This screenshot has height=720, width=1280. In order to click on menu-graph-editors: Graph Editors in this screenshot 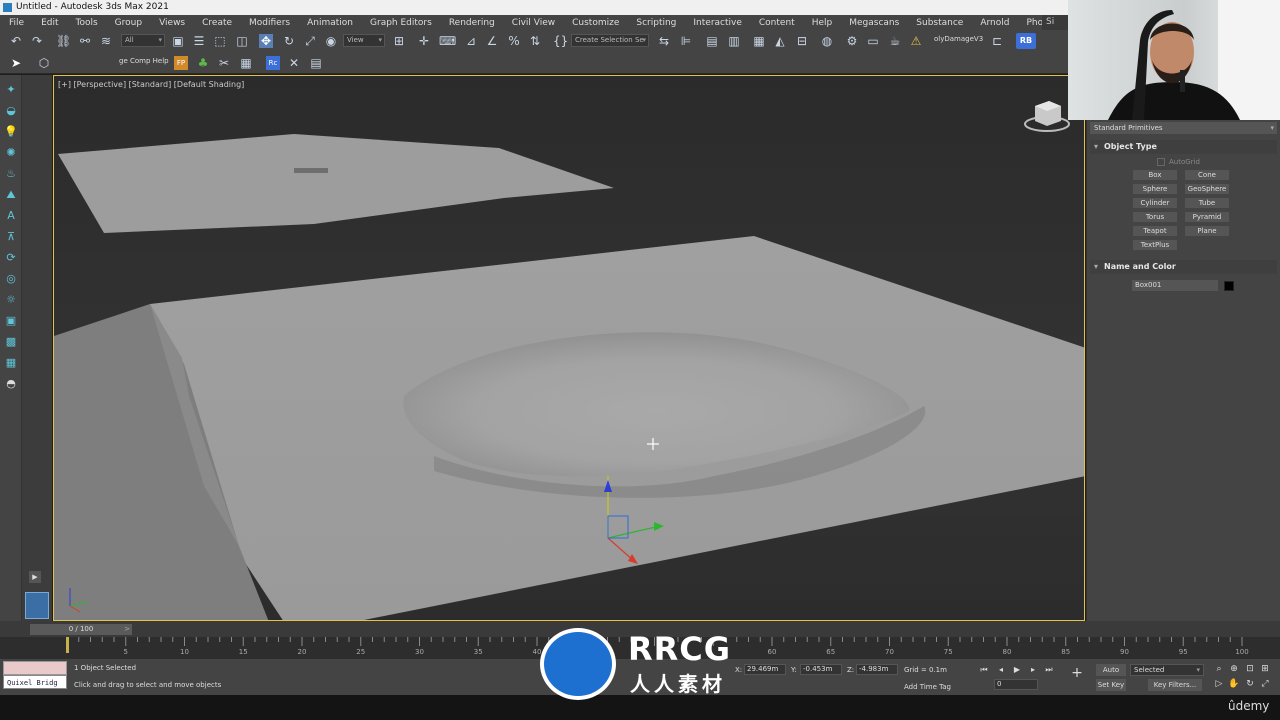, I will do `click(400, 23)`.